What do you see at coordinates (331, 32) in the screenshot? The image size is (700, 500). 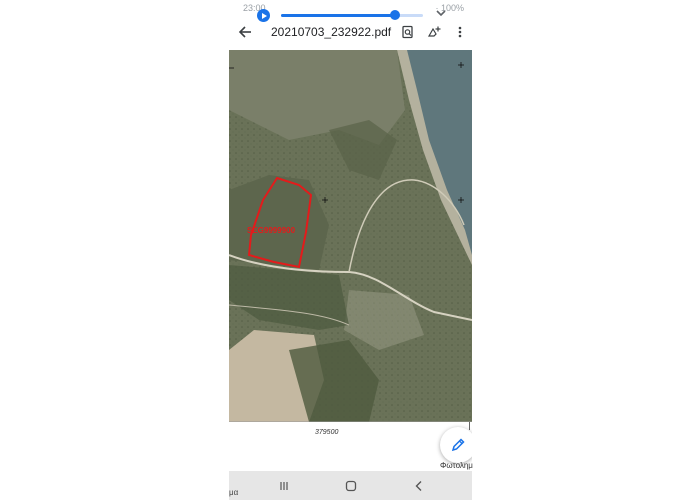 I see `document-title: 20210703_232922.pdf` at bounding box center [331, 32].